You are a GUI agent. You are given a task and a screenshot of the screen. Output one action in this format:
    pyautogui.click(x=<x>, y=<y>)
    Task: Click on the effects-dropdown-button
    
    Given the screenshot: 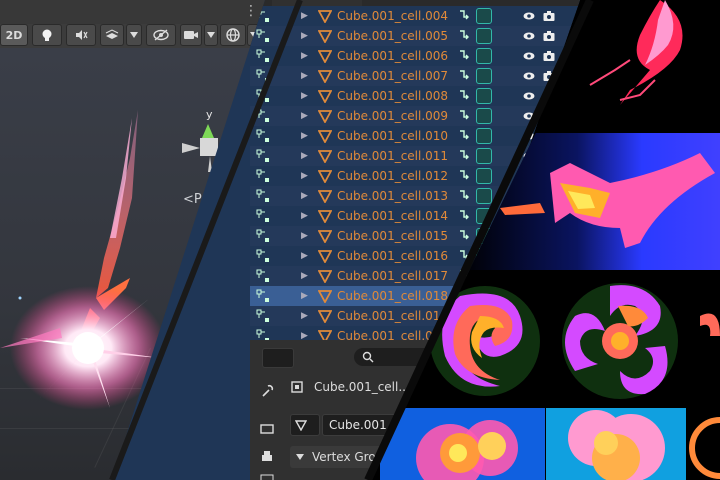 What is the action you would take?
    pyautogui.click(x=134, y=35)
    